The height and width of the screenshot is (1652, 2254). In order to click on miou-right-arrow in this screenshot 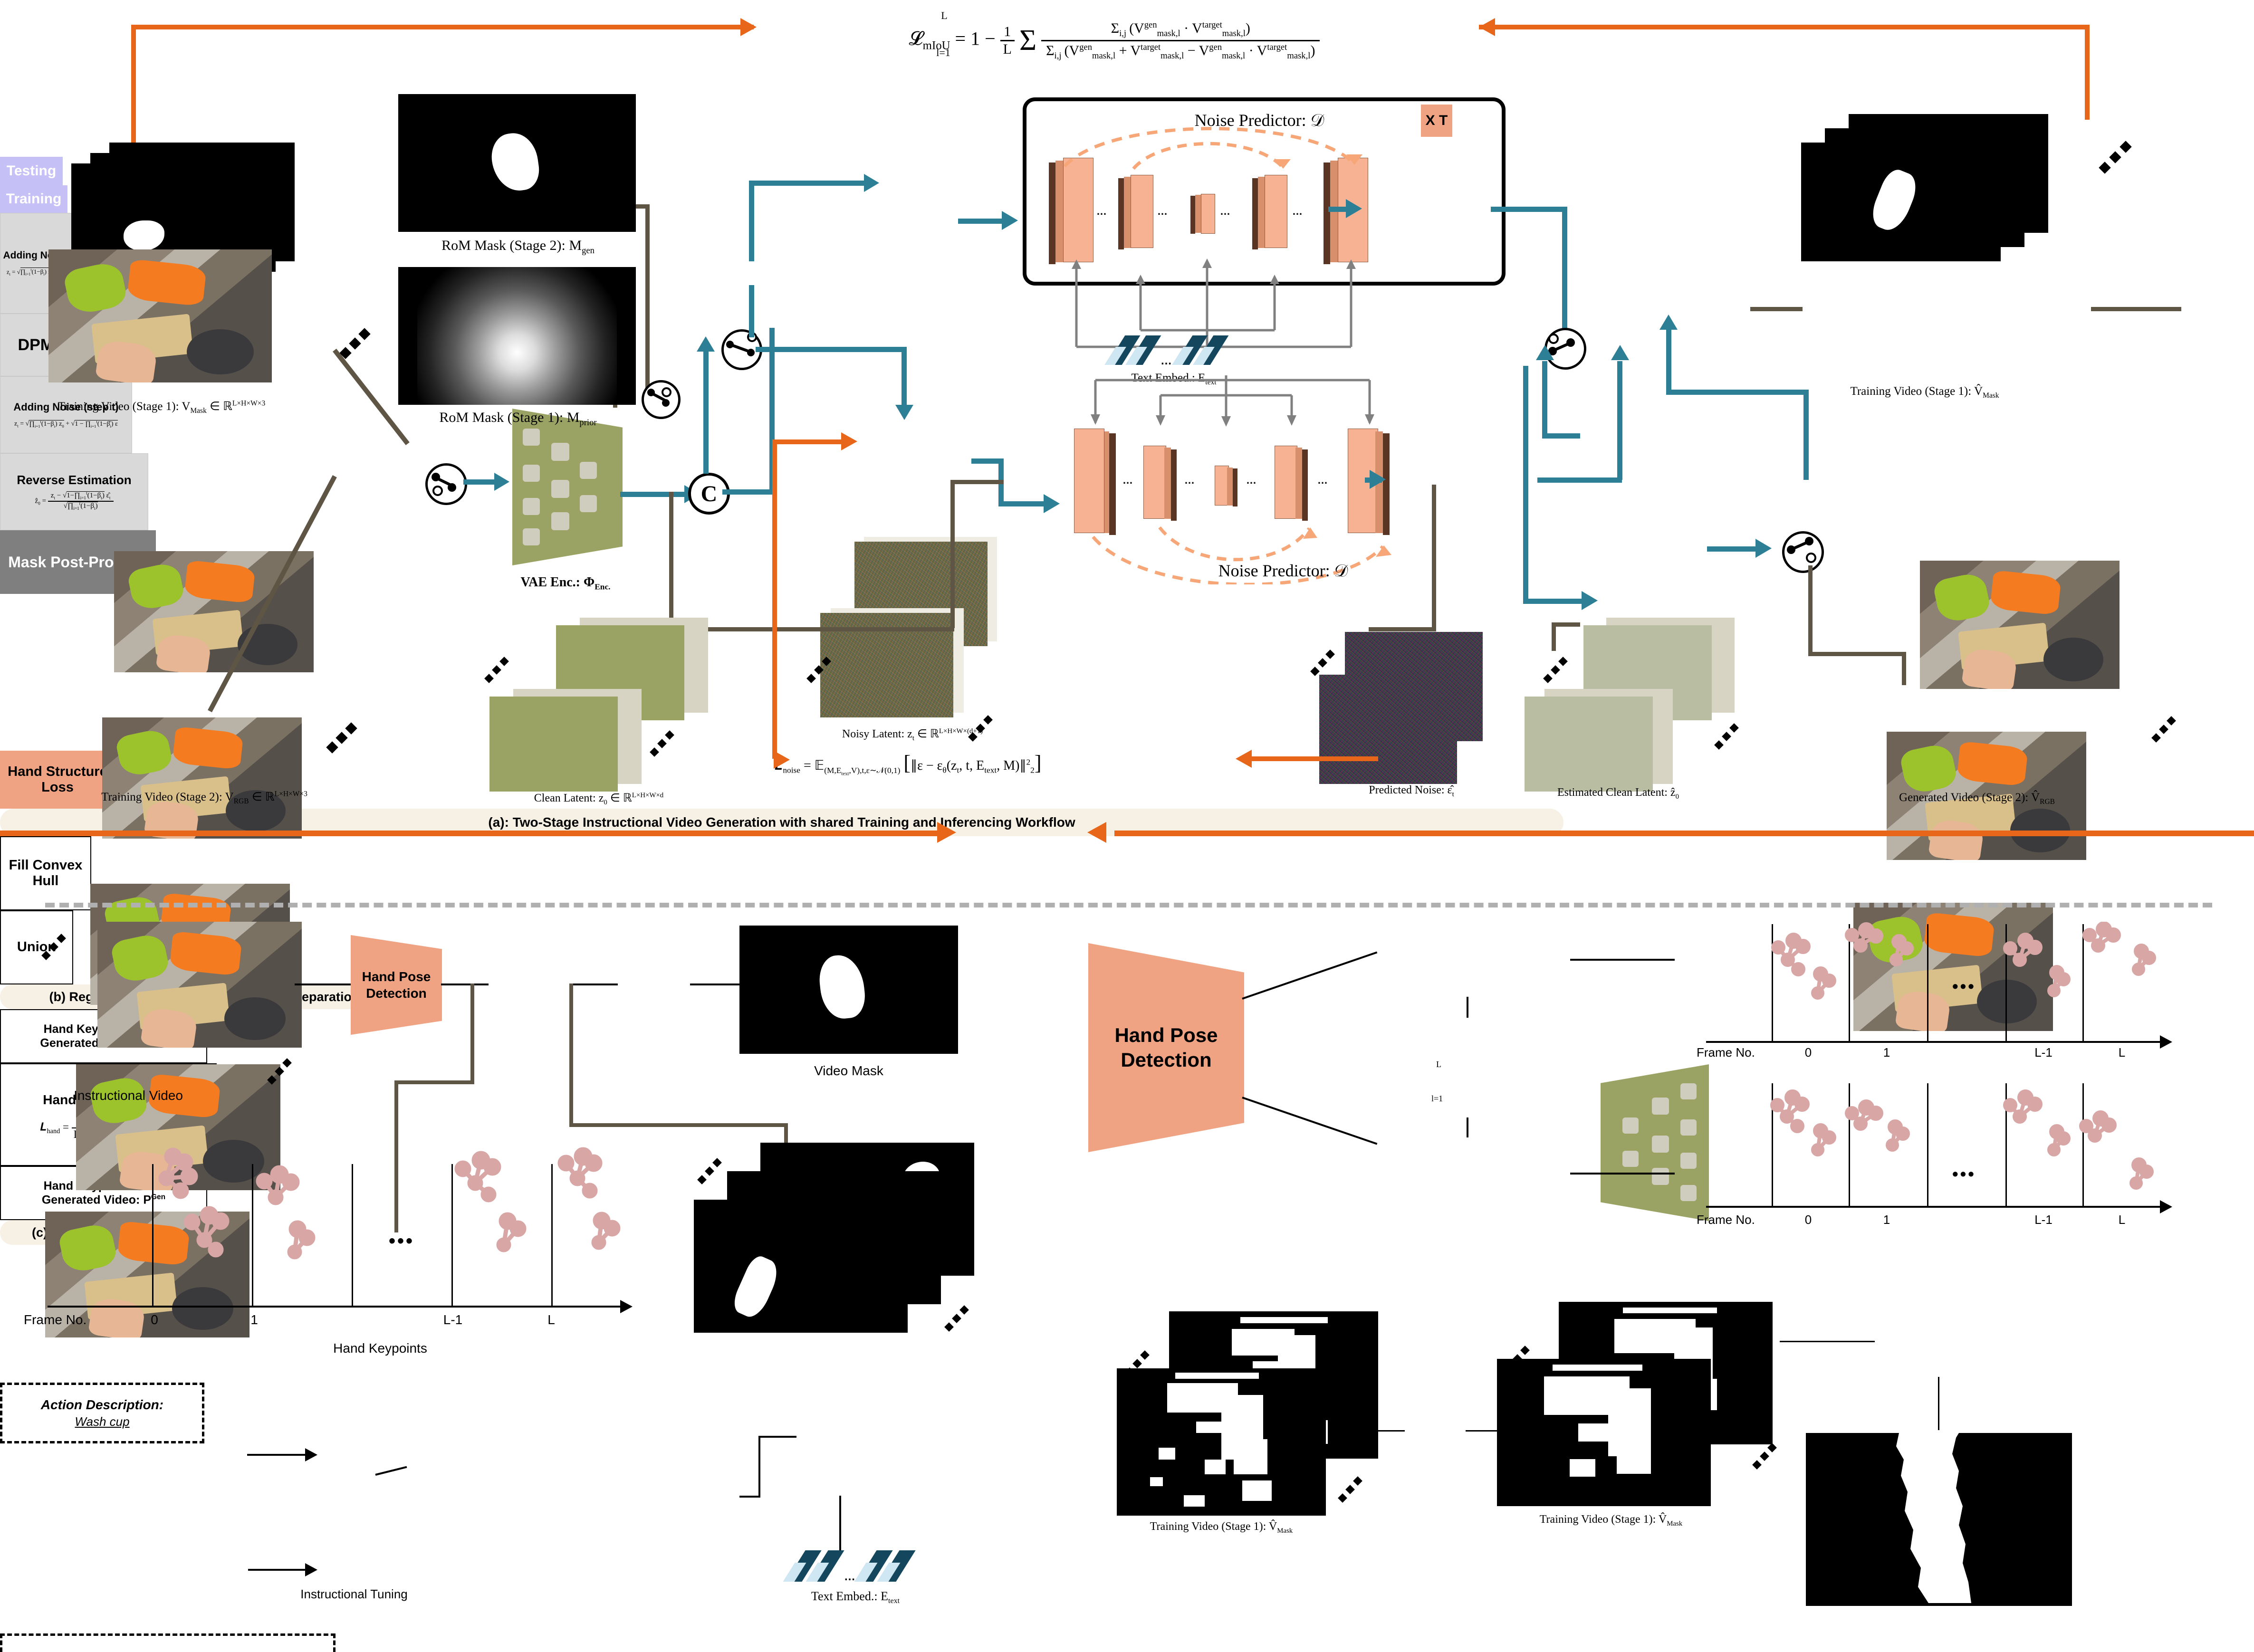, I will do `click(1487, 27)`.